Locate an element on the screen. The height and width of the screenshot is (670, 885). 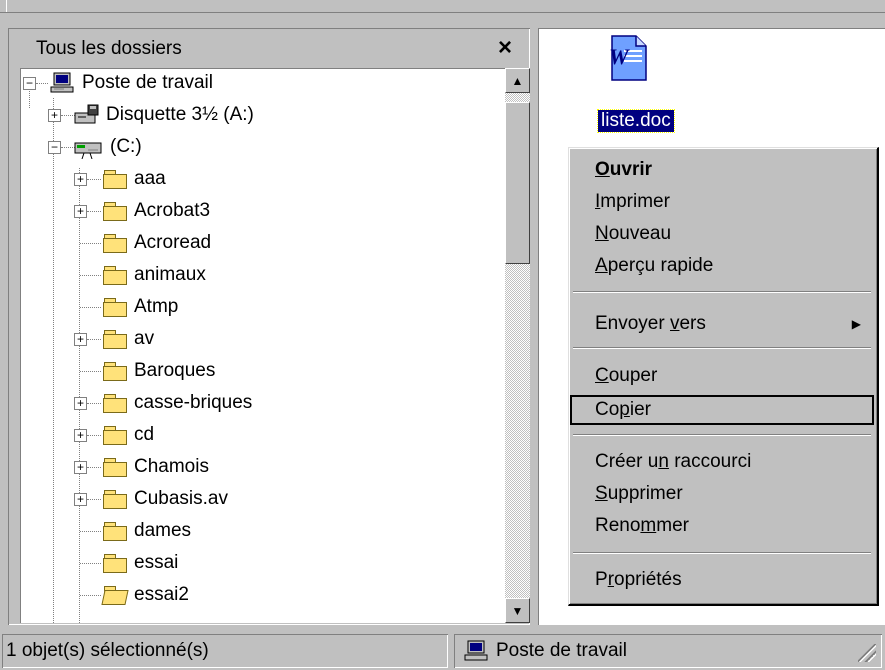
top-frame-edge is located at coordinates (442, 6).